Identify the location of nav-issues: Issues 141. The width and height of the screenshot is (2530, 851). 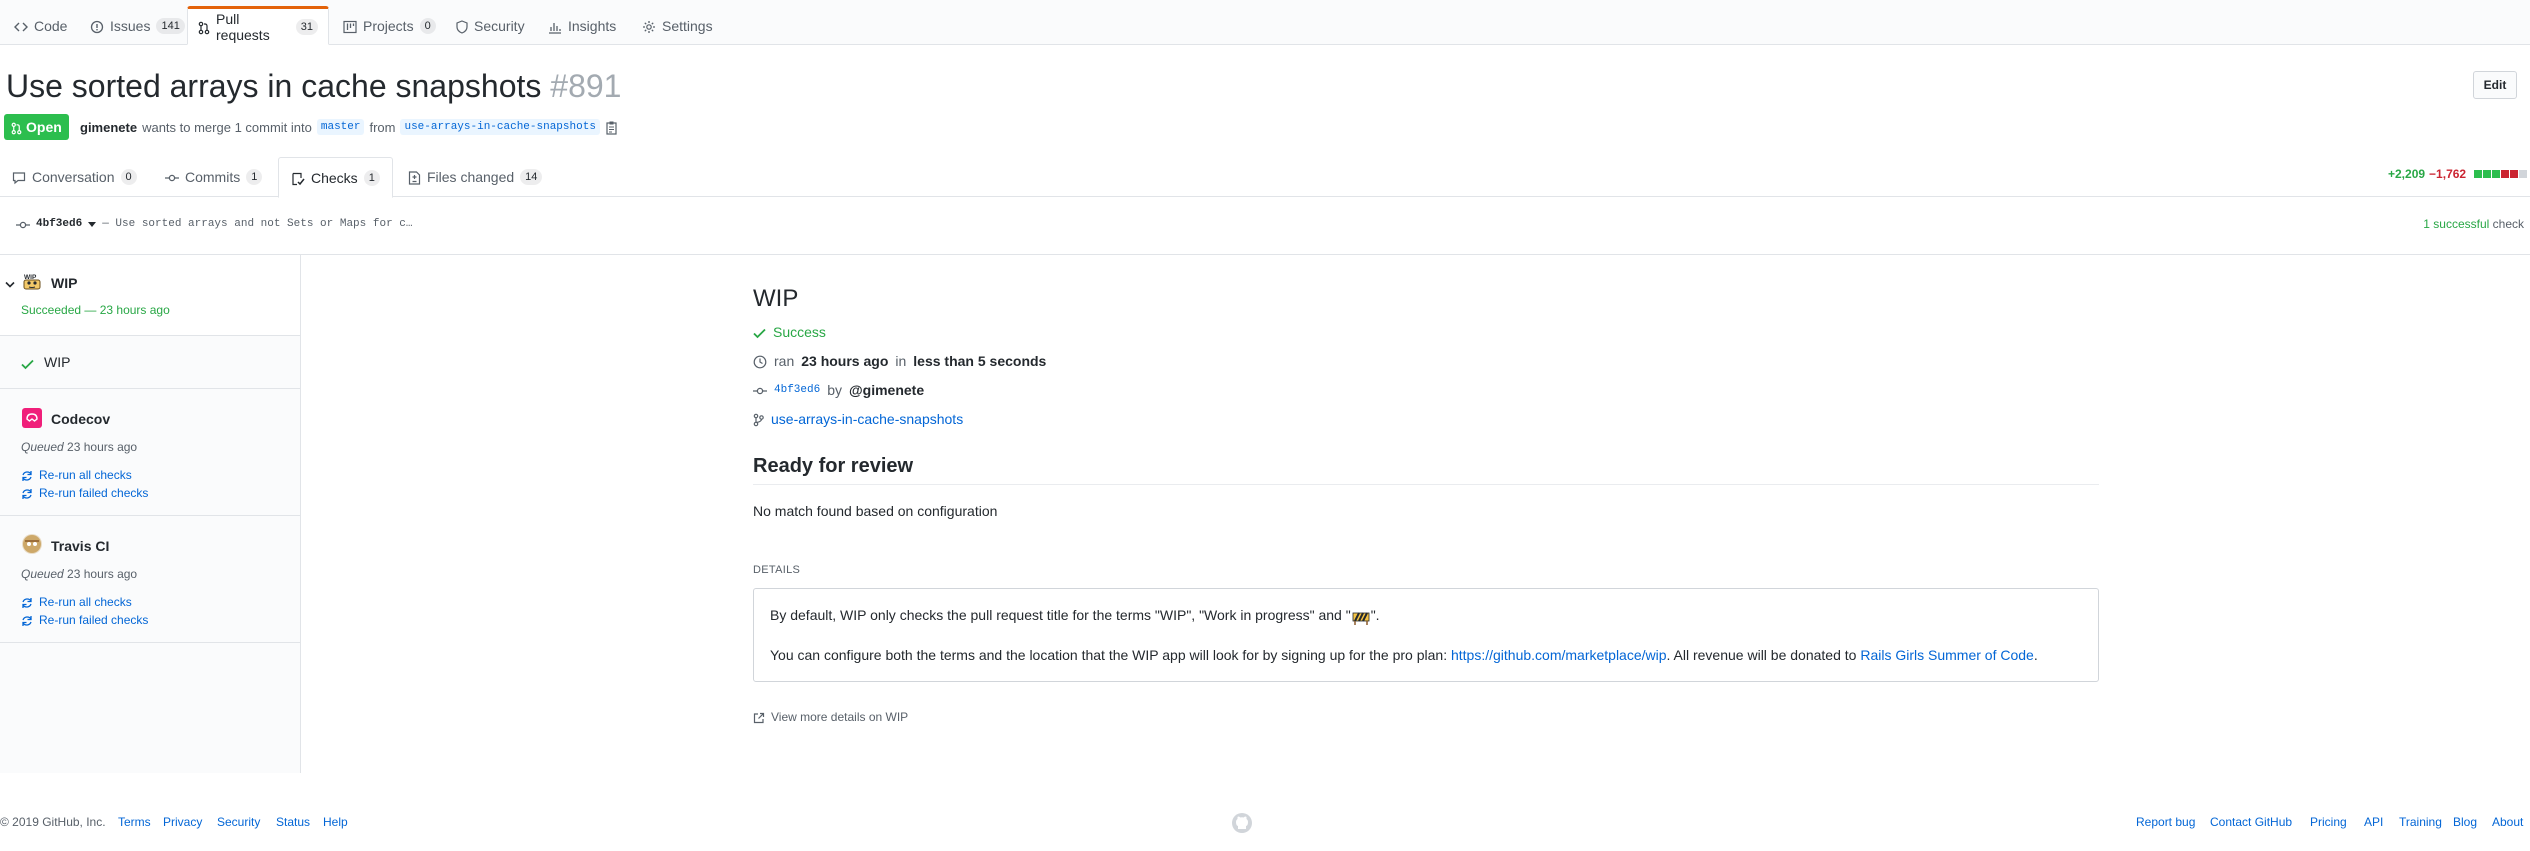
(137, 25).